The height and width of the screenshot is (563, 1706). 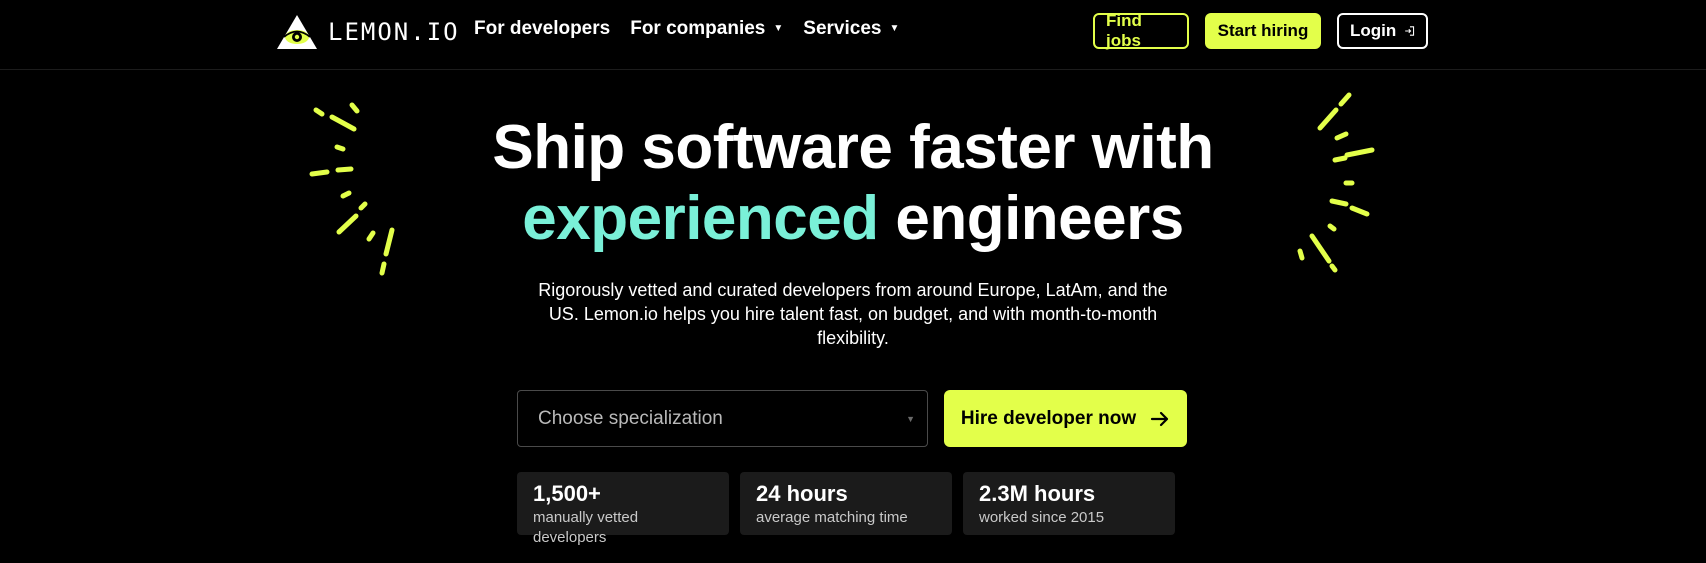 I want to click on nav-services-label: Services, so click(x=842, y=28).